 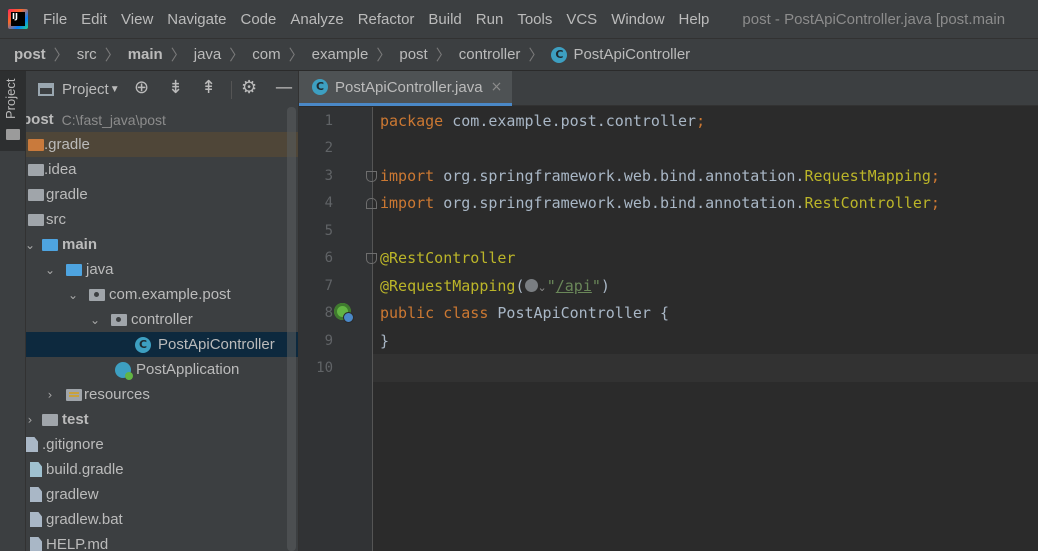 What do you see at coordinates (162, 419) in the screenshot?
I see `tree-item-test: › test` at bounding box center [162, 419].